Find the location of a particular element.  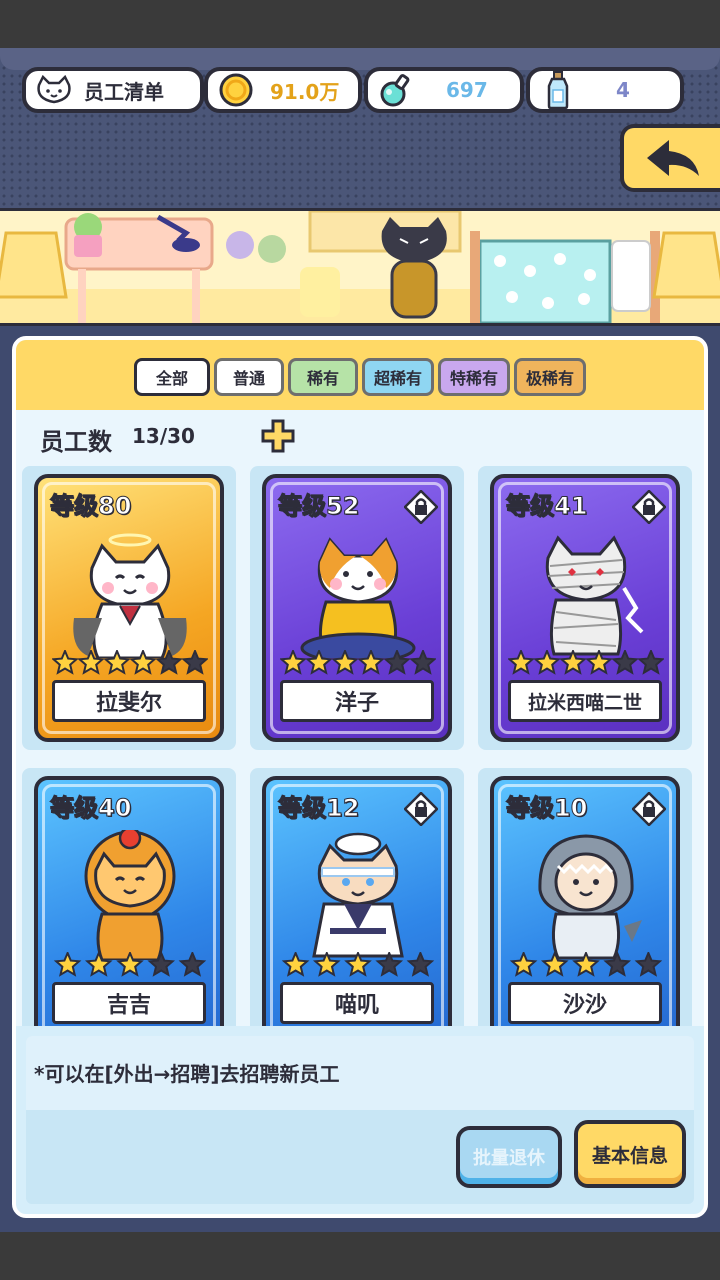

back-button is located at coordinates (670, 158).